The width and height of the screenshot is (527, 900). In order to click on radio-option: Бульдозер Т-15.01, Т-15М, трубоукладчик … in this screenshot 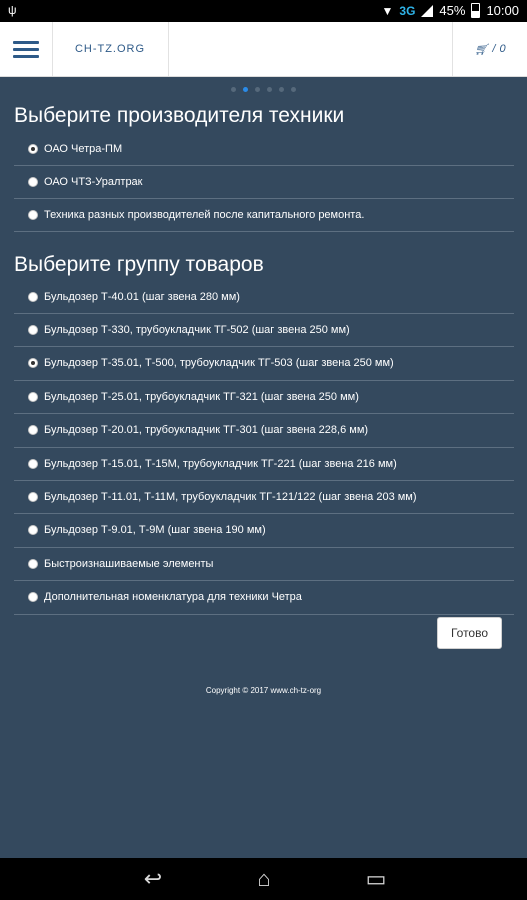, I will do `click(264, 464)`.